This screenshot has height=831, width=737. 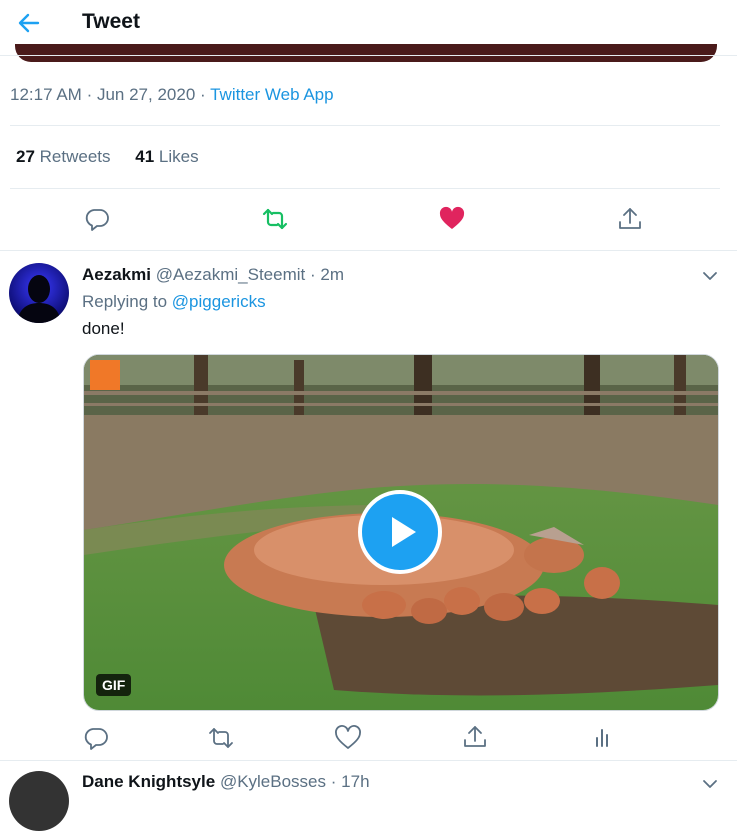 I want to click on heart-icon, so click(x=452, y=219).